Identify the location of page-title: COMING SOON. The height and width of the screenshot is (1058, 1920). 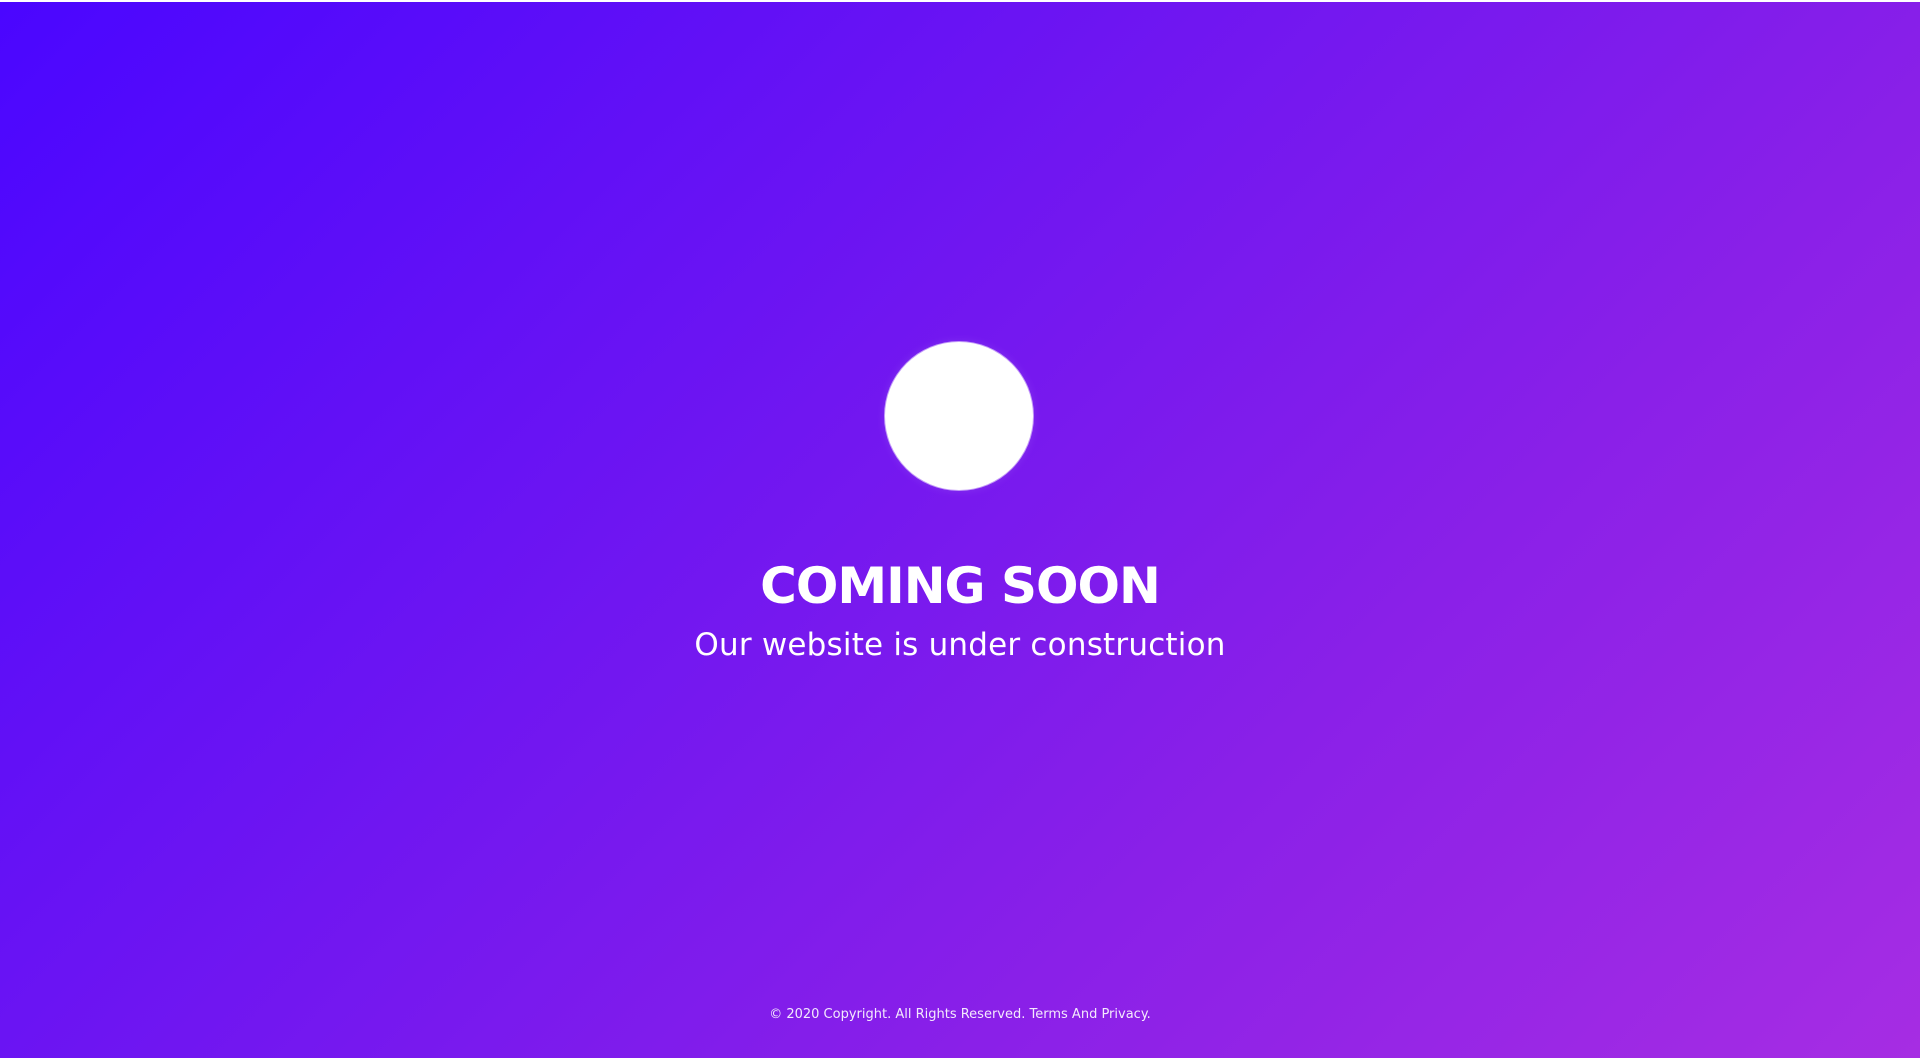
(960, 586).